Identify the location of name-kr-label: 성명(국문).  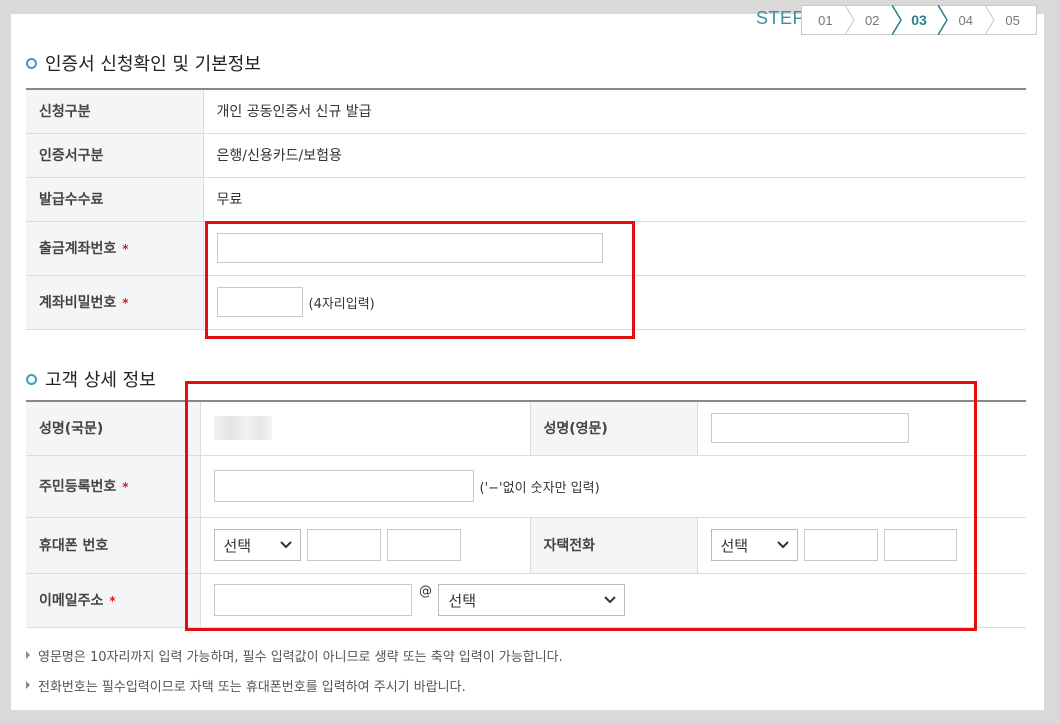
(113, 428).